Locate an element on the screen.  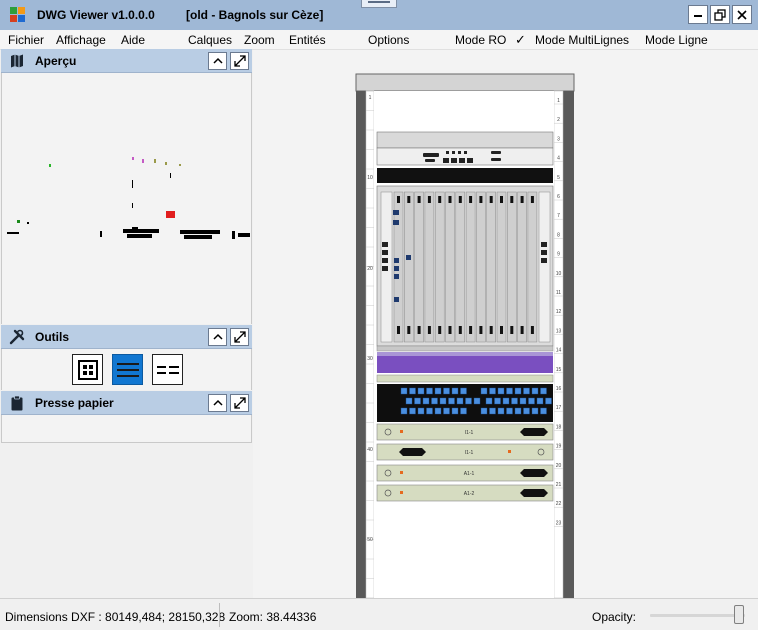
apercu-panel-body is located at coordinates (126, 198).